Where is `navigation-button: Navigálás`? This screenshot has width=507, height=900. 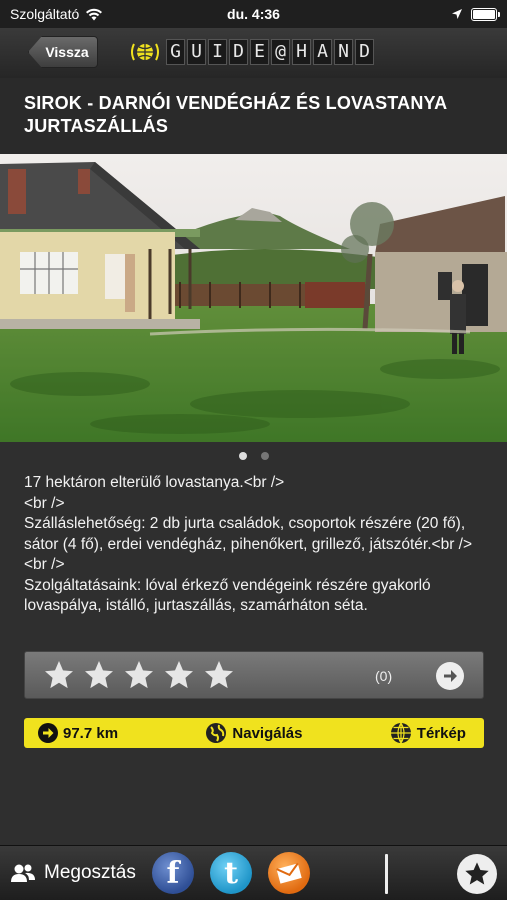 navigation-button: Navigálás is located at coordinates (253, 733).